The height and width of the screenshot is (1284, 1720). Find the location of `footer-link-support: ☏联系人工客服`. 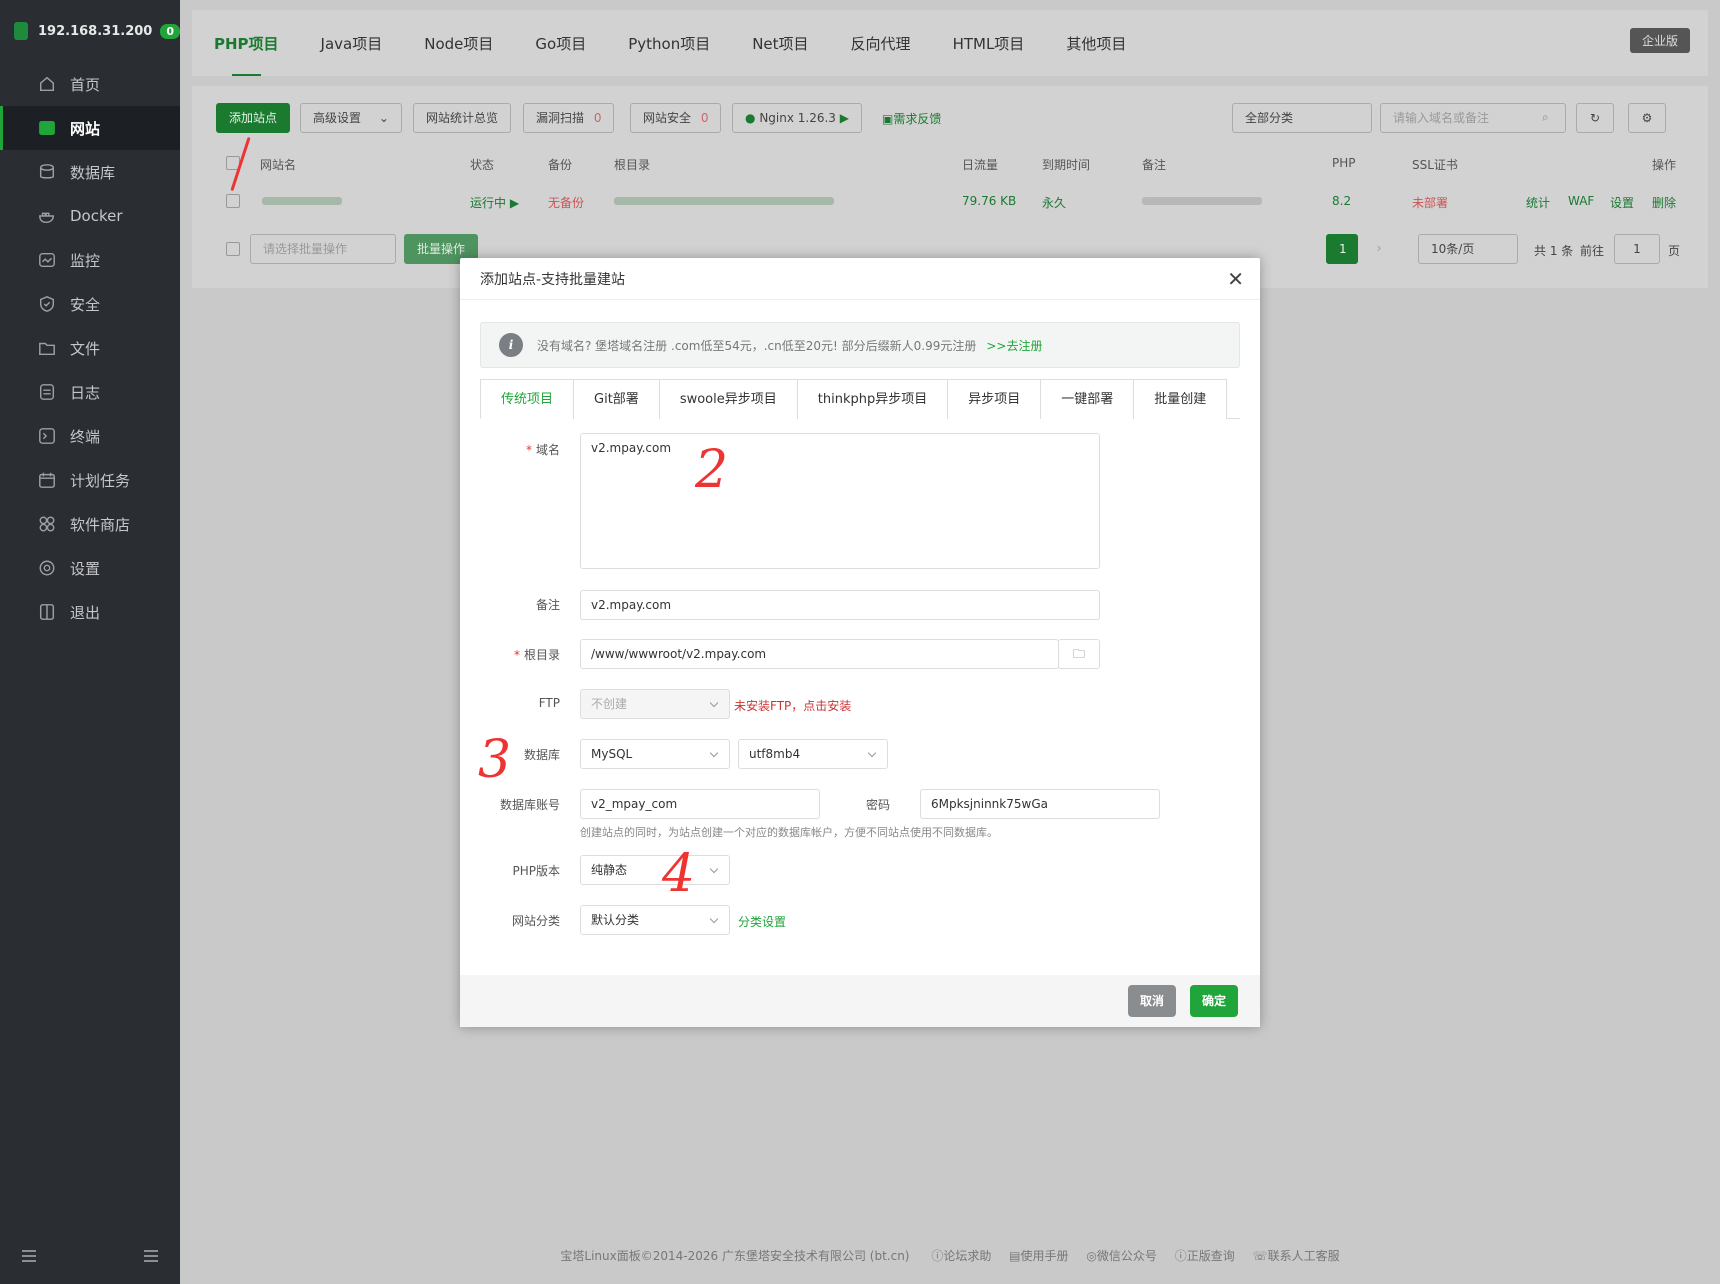

footer-link-support: ☏联系人工客服 is located at coordinates (1296, 1256).